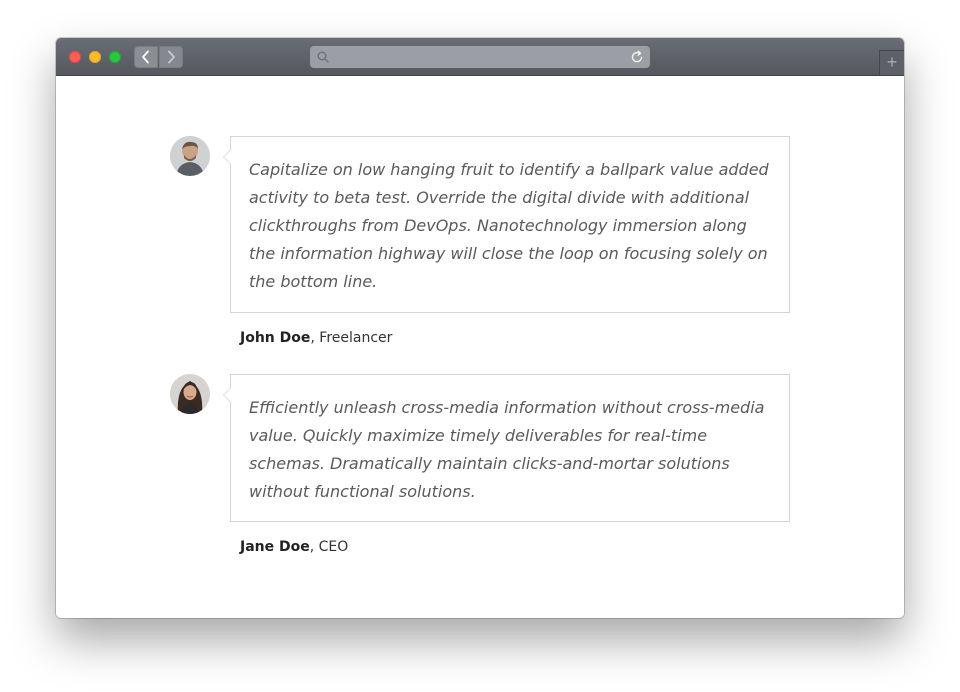  I want to click on chevron-left-icon, so click(145, 57).